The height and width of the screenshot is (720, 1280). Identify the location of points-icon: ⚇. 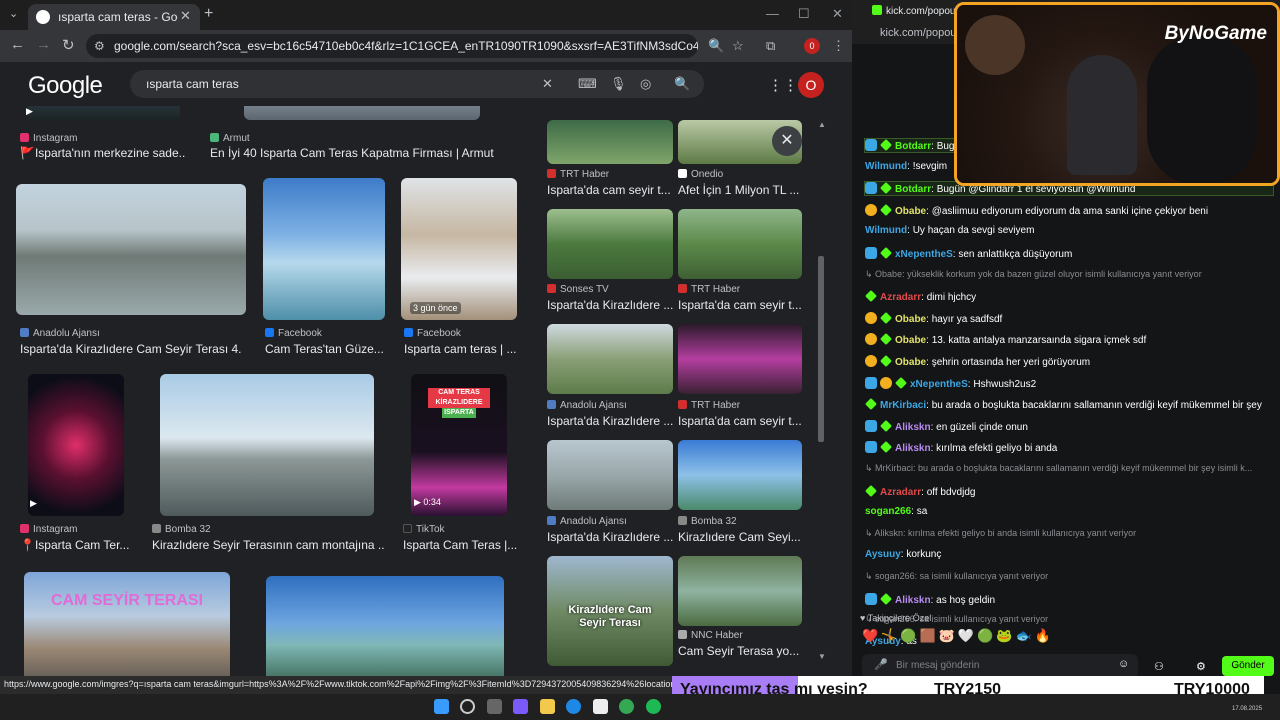
(1159, 666).